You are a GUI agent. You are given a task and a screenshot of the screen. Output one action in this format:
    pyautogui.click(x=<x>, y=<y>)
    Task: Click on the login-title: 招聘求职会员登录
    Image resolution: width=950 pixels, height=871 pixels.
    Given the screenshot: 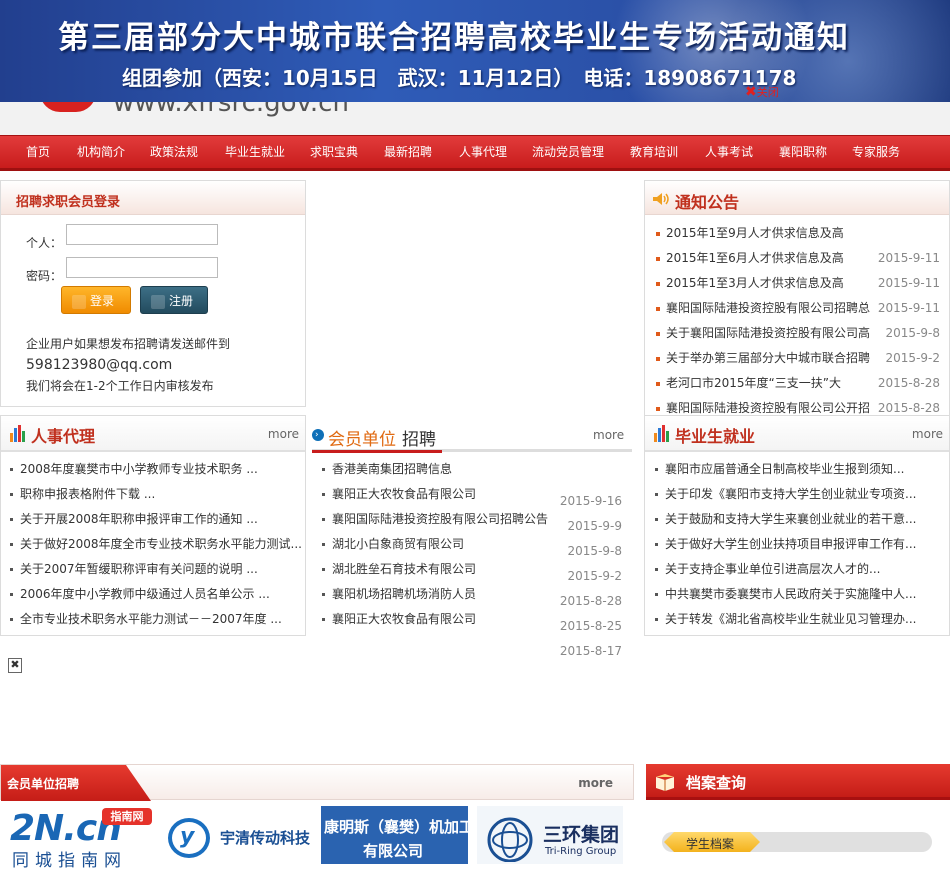 What is the action you would take?
    pyautogui.click(x=68, y=202)
    